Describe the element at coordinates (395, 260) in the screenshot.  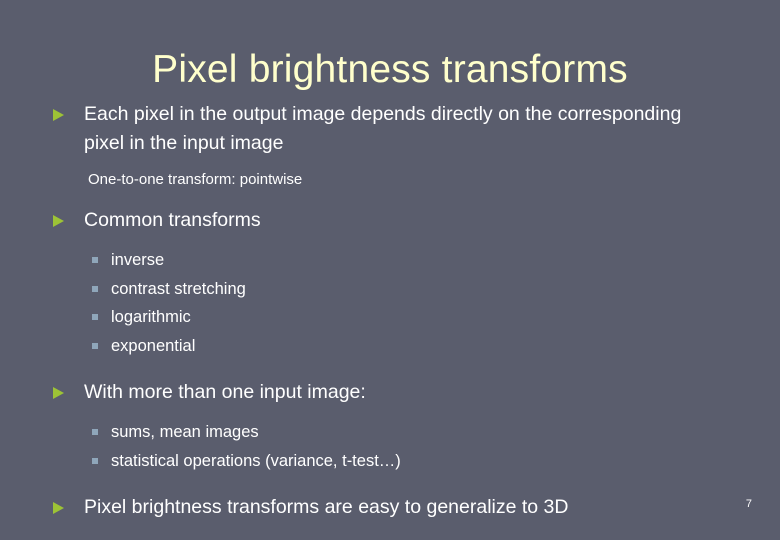
I see `bullet-item-level2: inverse` at that location.